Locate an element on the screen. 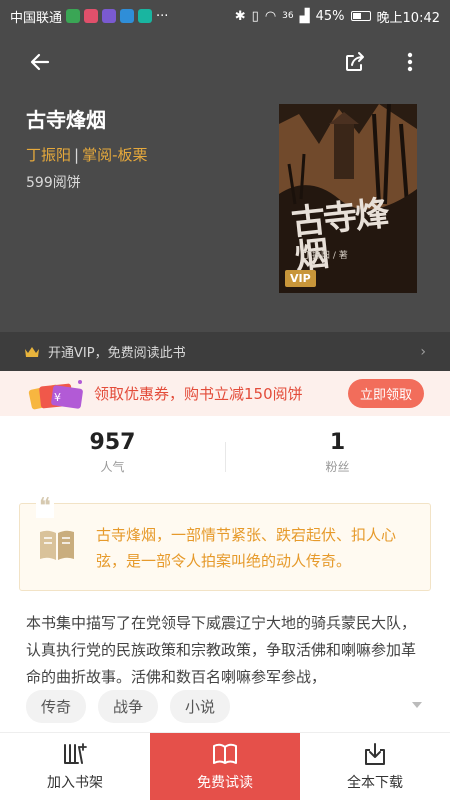 Image resolution: width=450 pixels, height=800 pixels. bottom-action-bar: 加入书架 免费试读 全本下载 is located at coordinates (225, 766).